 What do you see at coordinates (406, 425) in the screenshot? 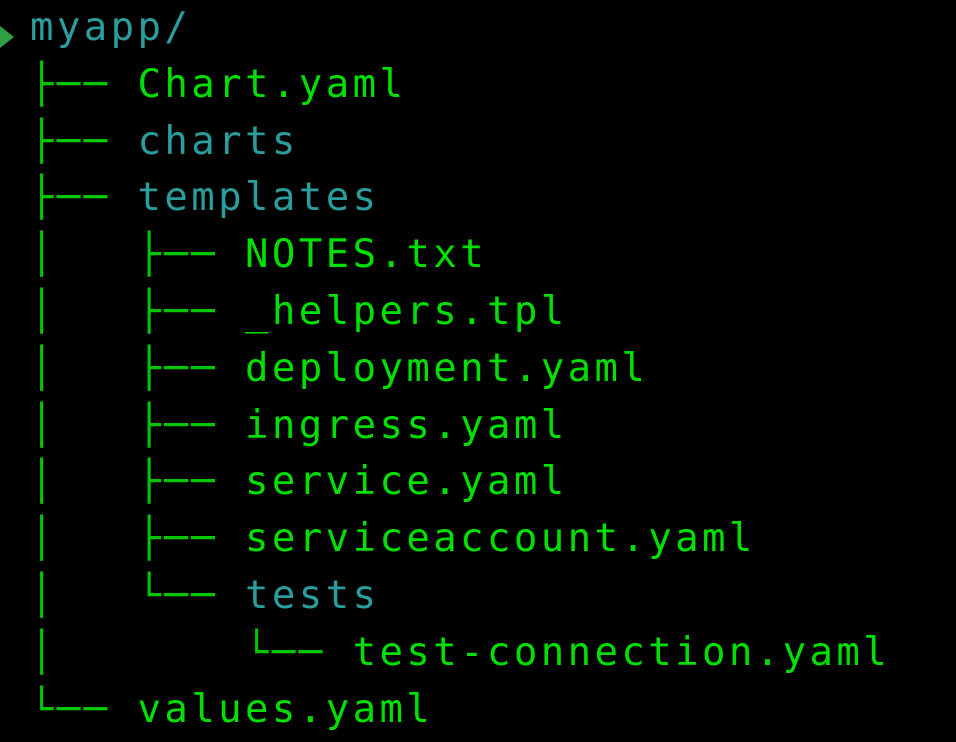
I see `tree-item-ingress-yaml: ingress.yaml` at bounding box center [406, 425].